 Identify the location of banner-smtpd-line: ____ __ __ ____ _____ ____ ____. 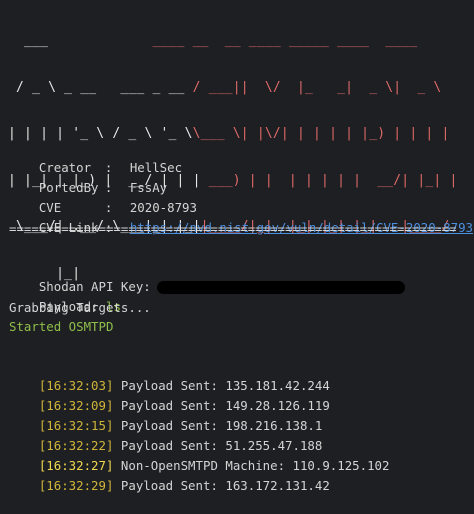
(293, 40).